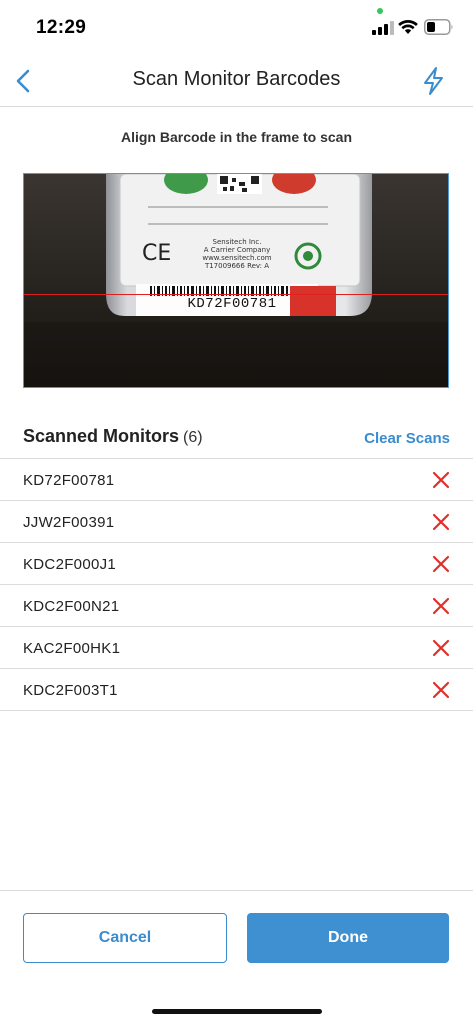 Image resolution: width=473 pixels, height=1024 pixels. What do you see at coordinates (236, 28) in the screenshot?
I see `status-bar: 12:29` at bounding box center [236, 28].